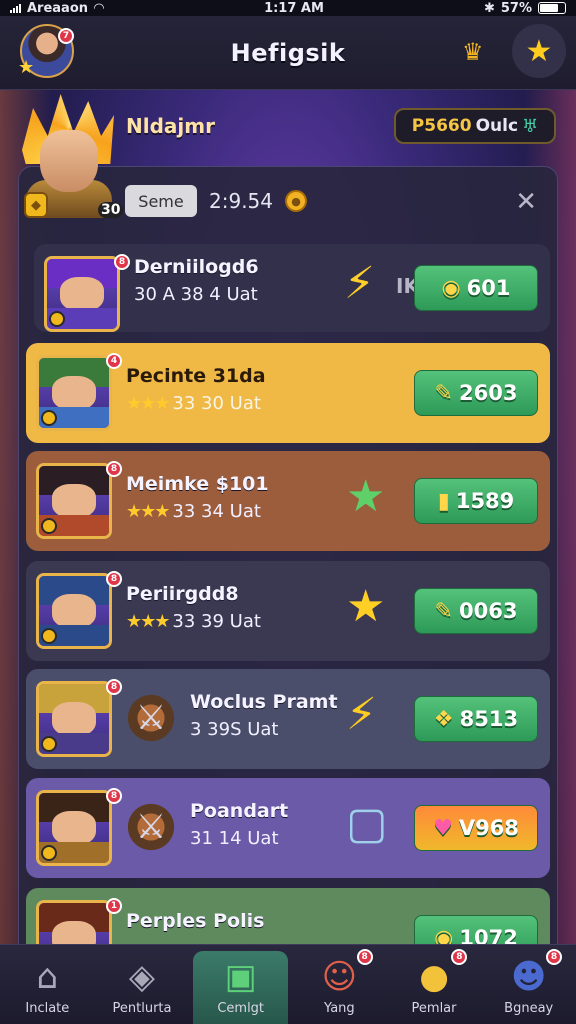 Image resolution: width=576 pixels, height=1024 pixels. What do you see at coordinates (434, 1008) in the screenshot?
I see `nav-label: Pemlar` at bounding box center [434, 1008].